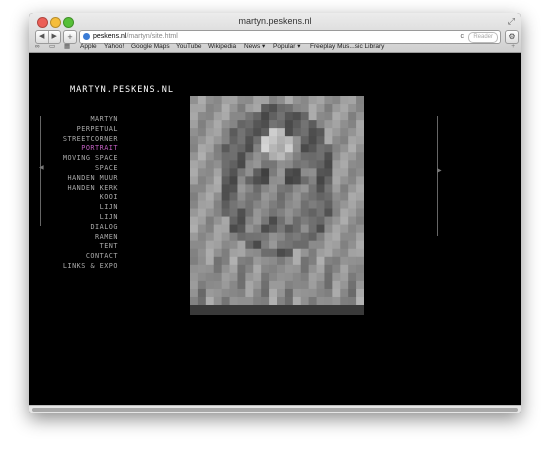 The width and height of the screenshot is (550, 450). What do you see at coordinates (73, 257) in the screenshot?
I see `menu-item-contact: CONTACT` at bounding box center [73, 257].